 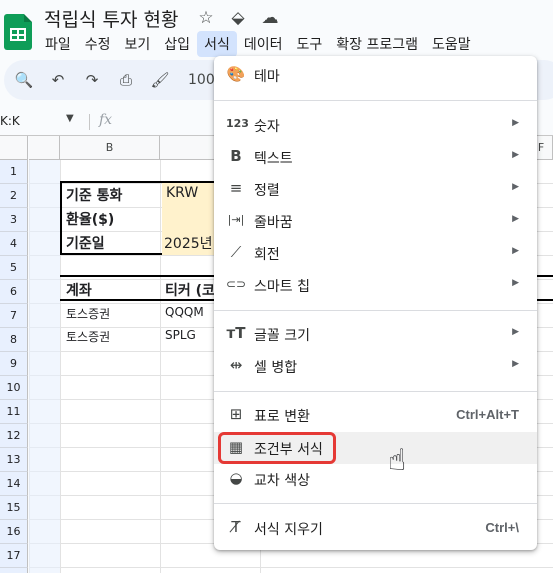 What do you see at coordinates (236, 156) in the screenshot?
I see `bold-icon: B` at bounding box center [236, 156].